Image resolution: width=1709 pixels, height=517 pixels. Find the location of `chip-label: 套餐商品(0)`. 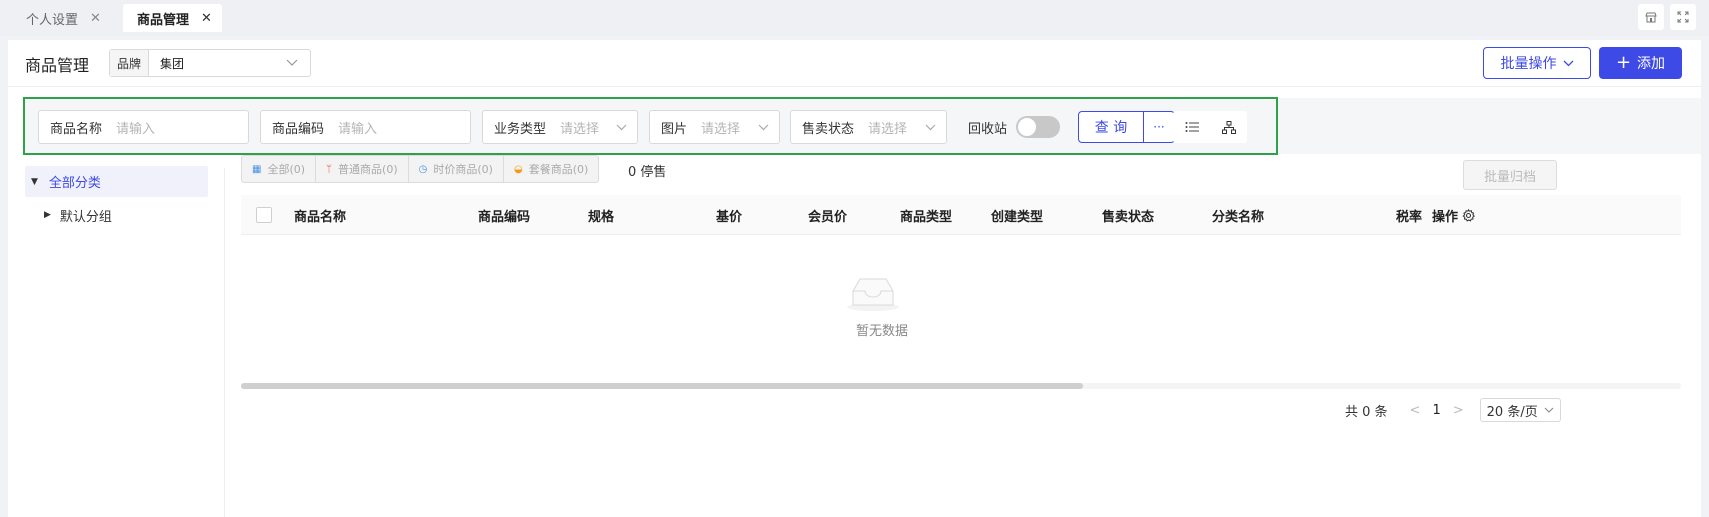

chip-label: 套餐商品(0) is located at coordinates (558, 169).